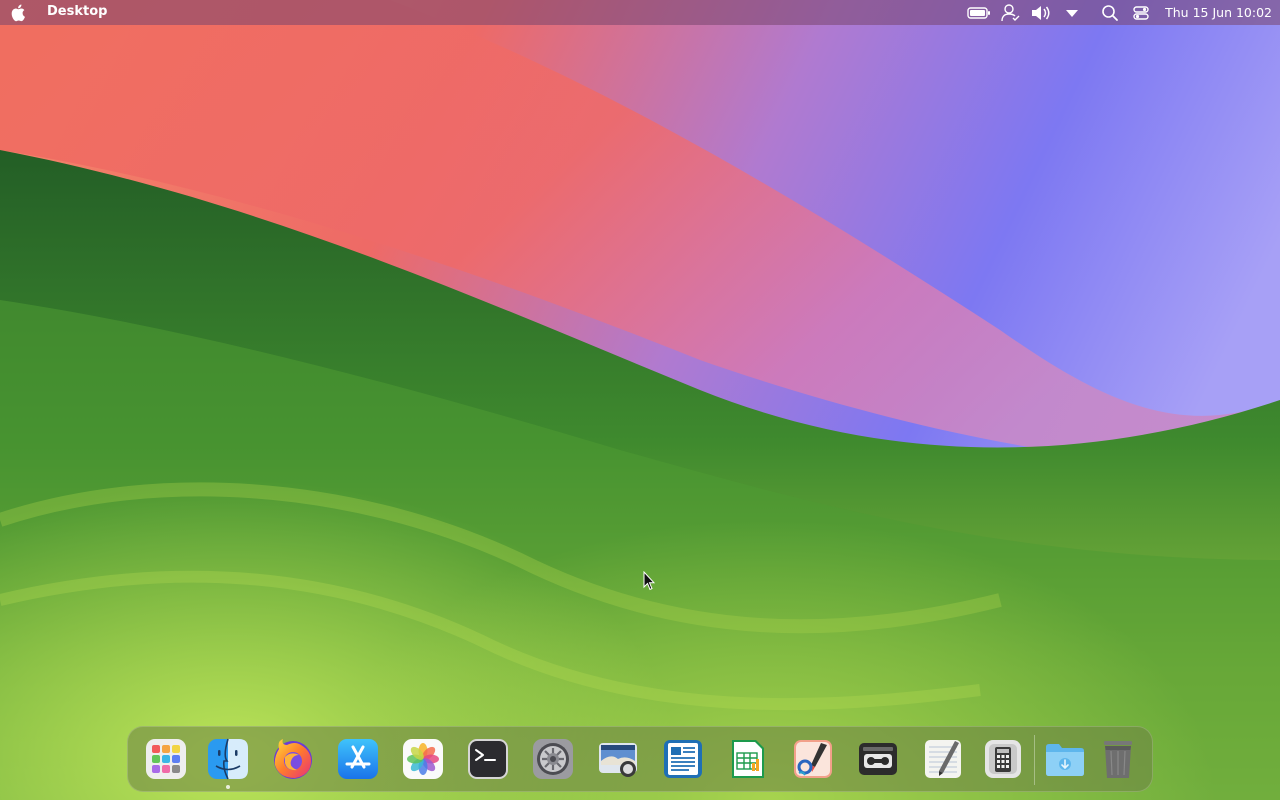  I want to click on photos-icon, so click(423, 759).